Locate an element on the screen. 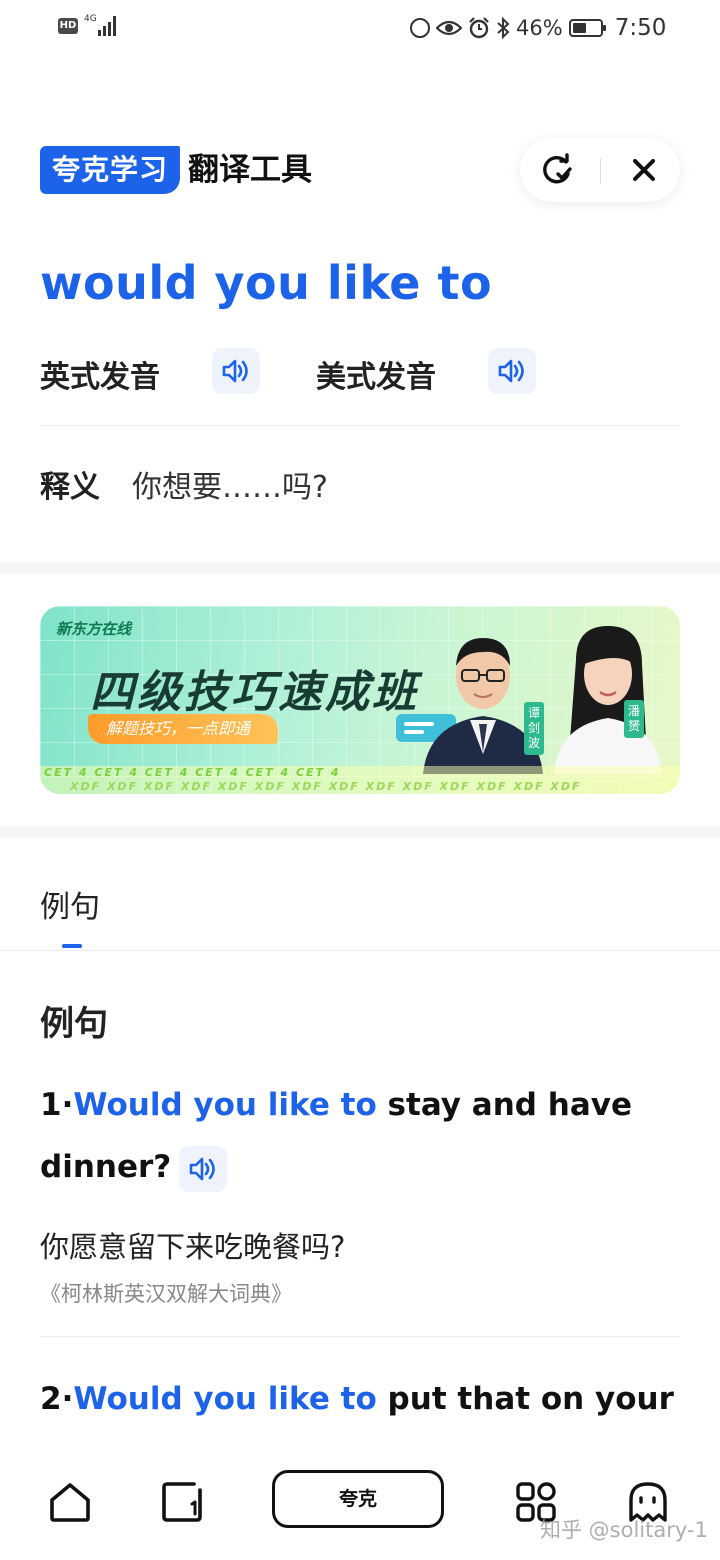  section-title: 例句 is located at coordinates (74, 1024).